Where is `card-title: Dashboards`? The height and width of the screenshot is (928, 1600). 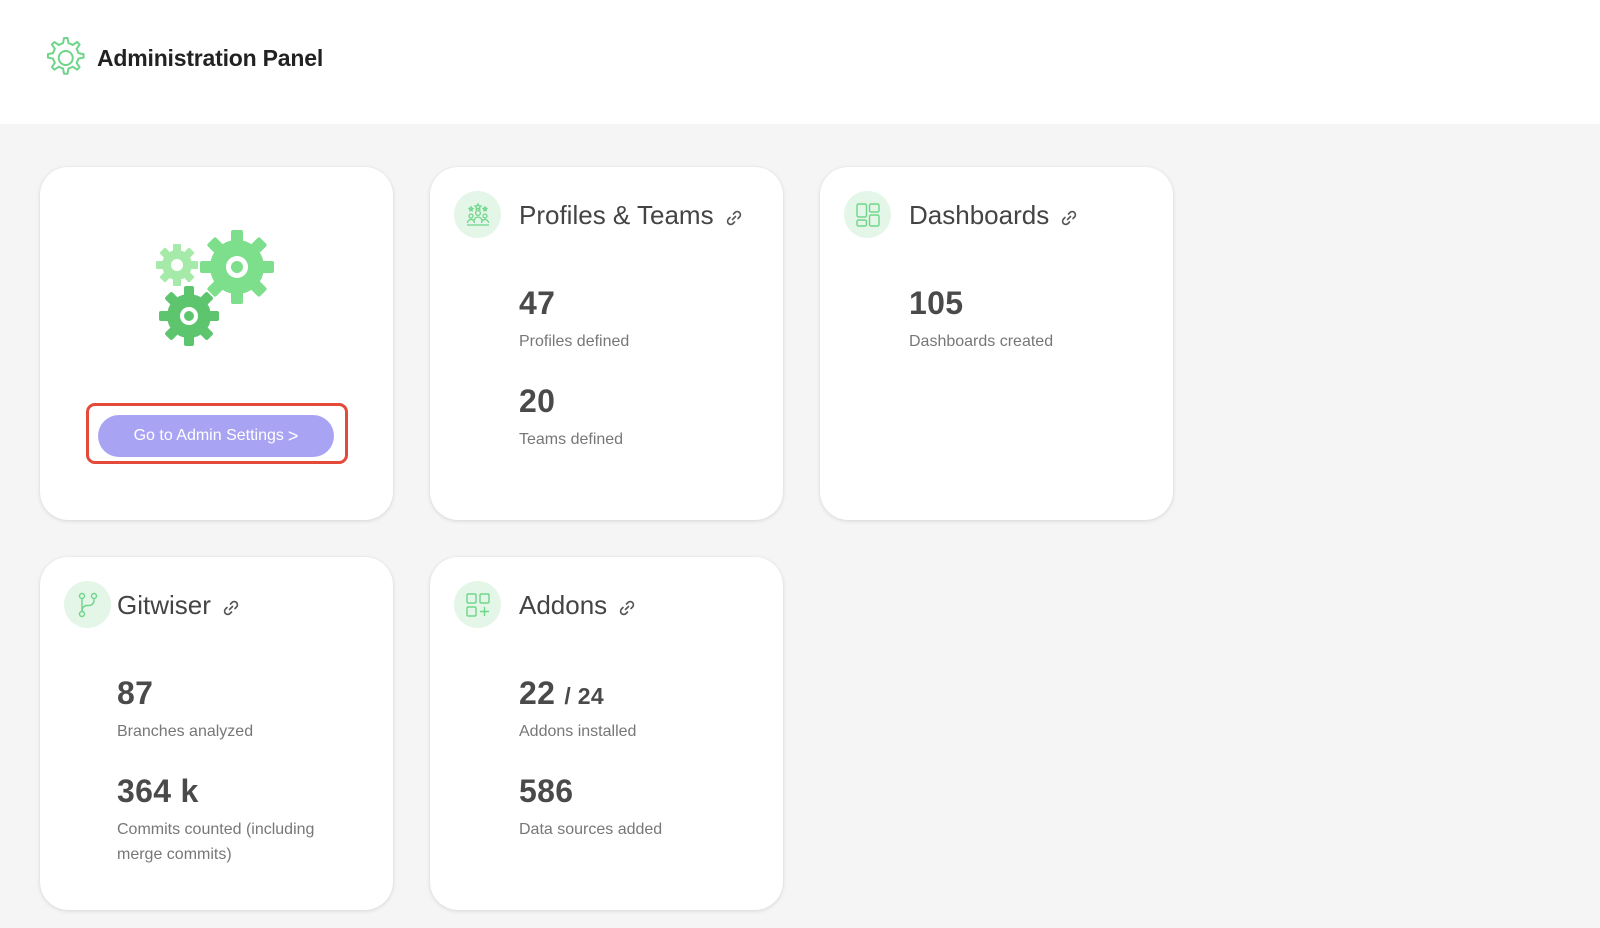 card-title: Dashboards is located at coordinates (979, 215).